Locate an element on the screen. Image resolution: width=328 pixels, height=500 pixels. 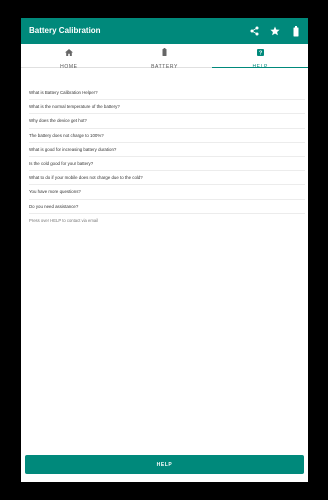
faq-question: Do you need assistance? is located at coordinates (167, 207).